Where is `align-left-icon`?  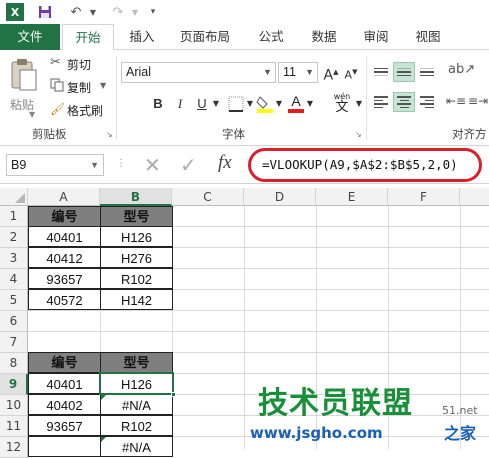 align-left-icon is located at coordinates (381, 102).